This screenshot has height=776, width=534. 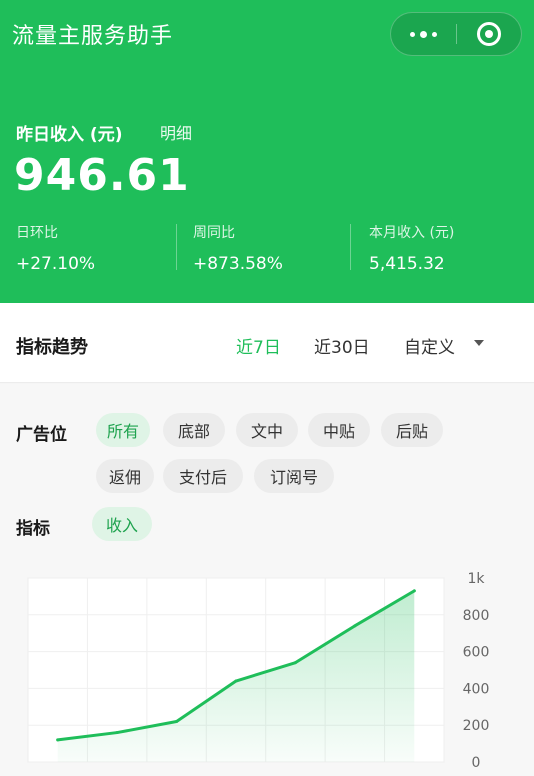 I want to click on app-title: 流量主服务助手, so click(x=93, y=36).